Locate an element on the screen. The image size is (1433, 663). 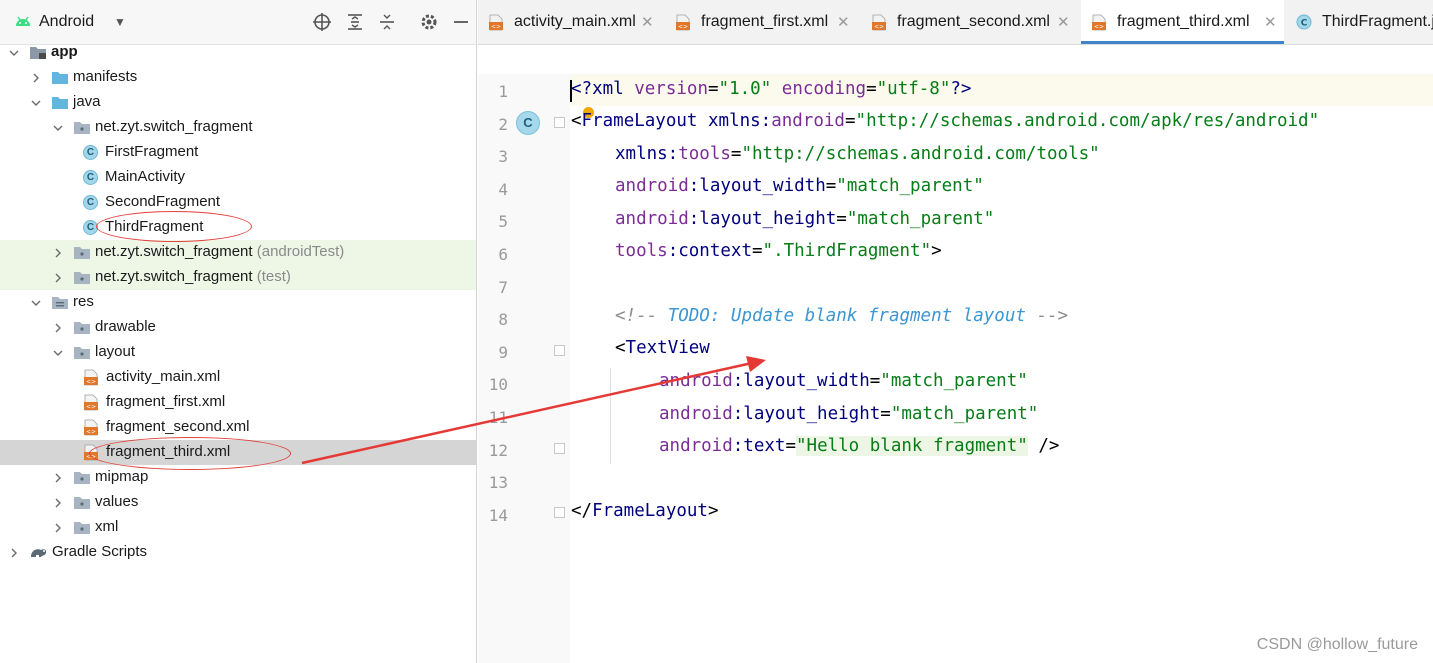
class-gutter-icon: C is located at coordinates (528, 123).